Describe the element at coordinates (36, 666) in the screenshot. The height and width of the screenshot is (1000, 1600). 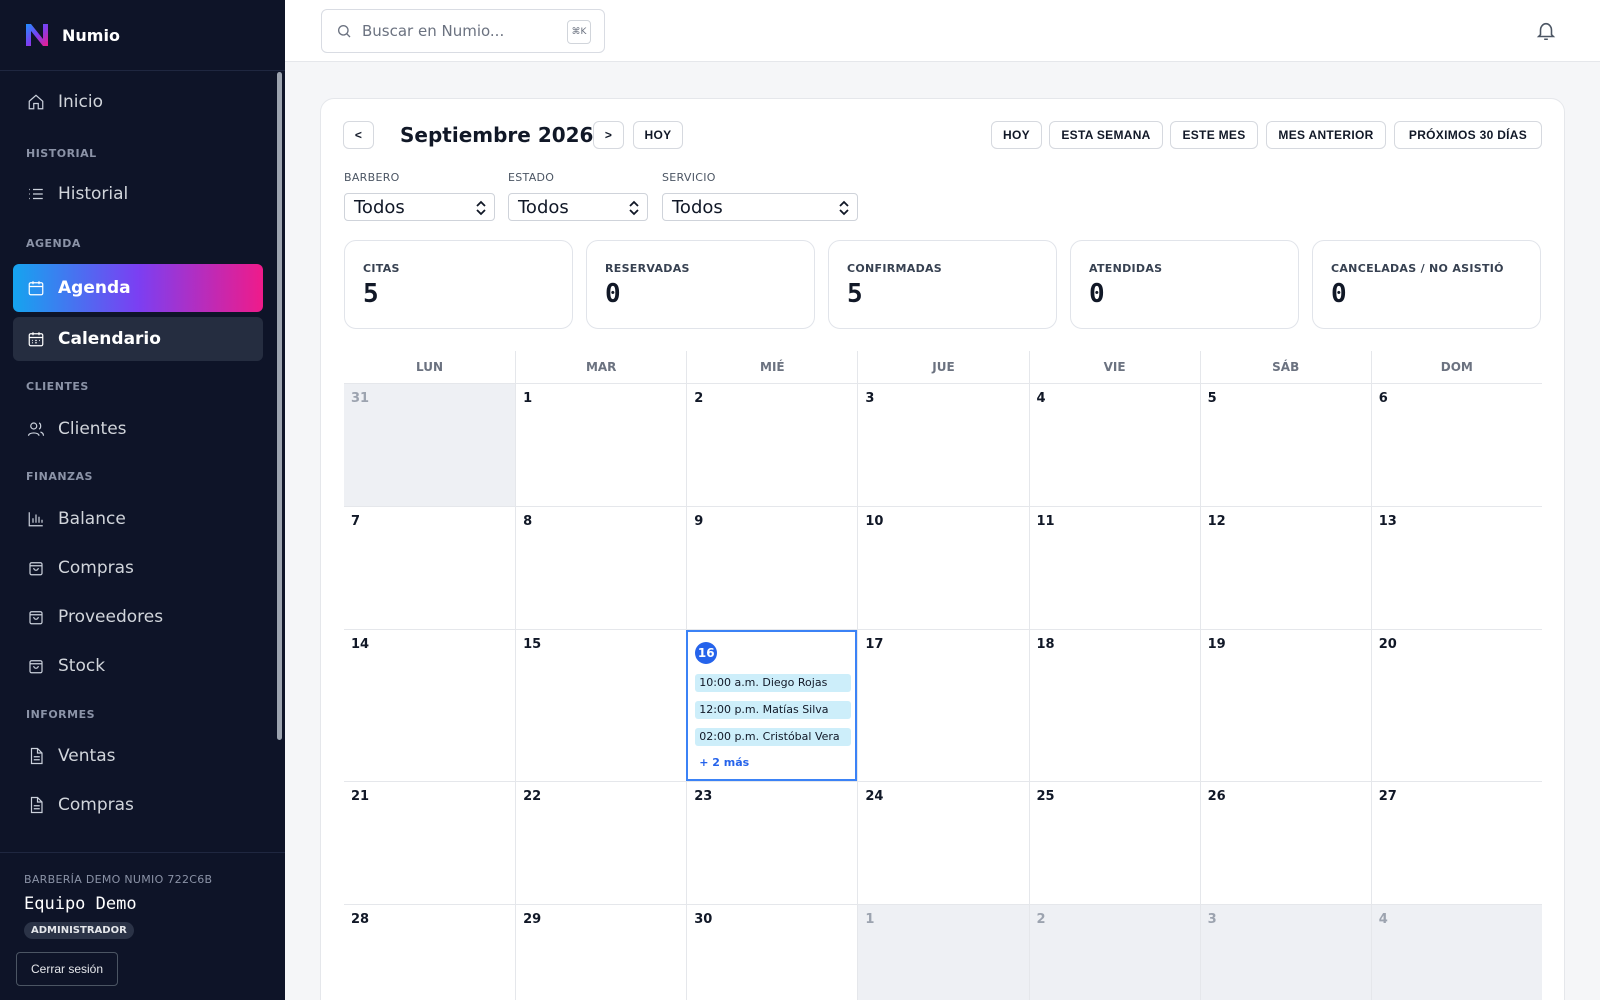
I see `shopping-bag-icon` at that location.